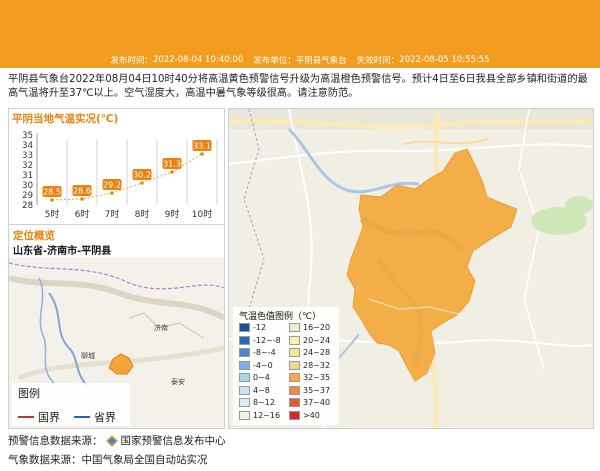  I want to click on warning-source-link: 国家预警信息发布中心, so click(173, 440).